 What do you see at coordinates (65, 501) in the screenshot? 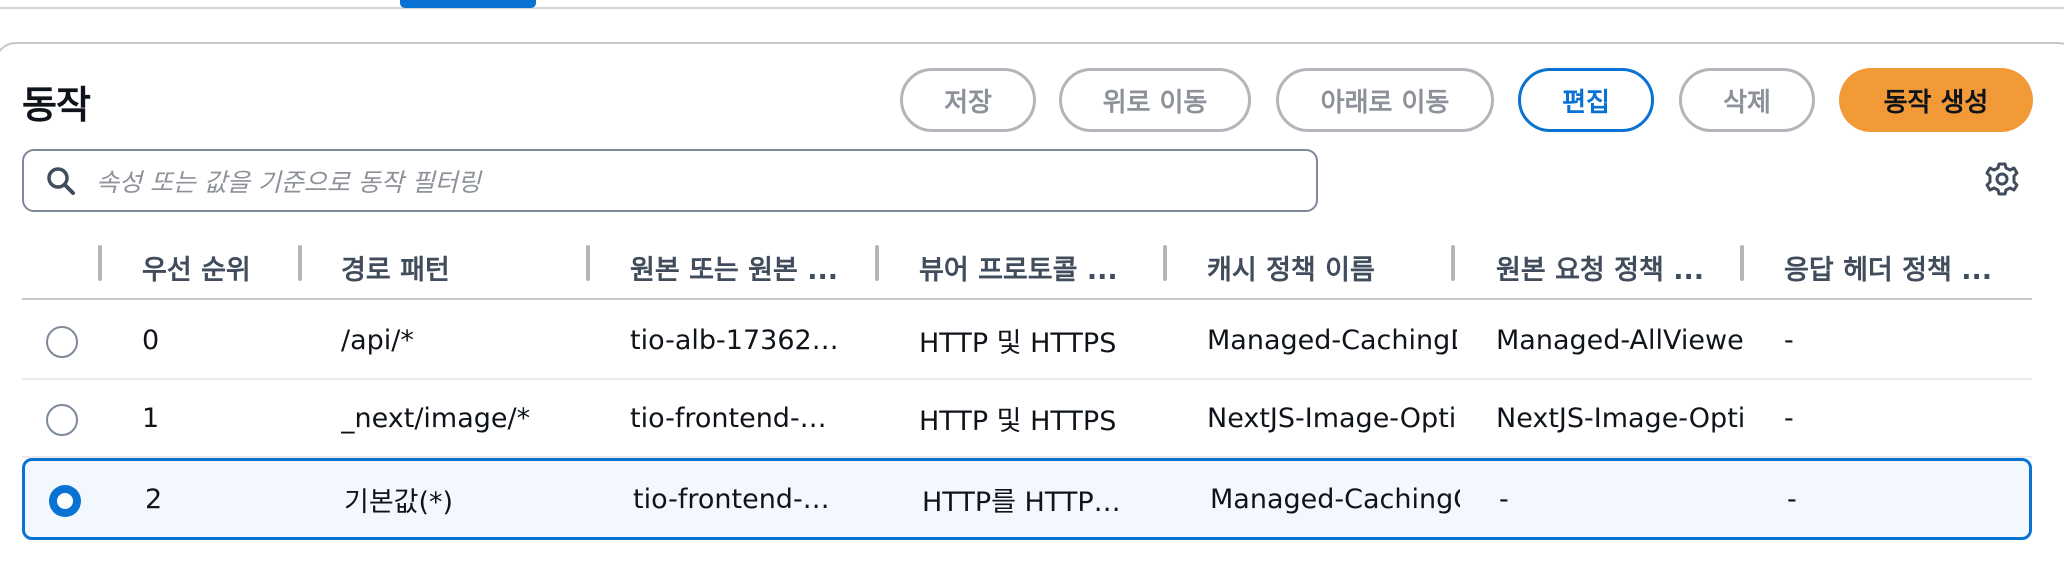
I see `row-radio-checked` at bounding box center [65, 501].